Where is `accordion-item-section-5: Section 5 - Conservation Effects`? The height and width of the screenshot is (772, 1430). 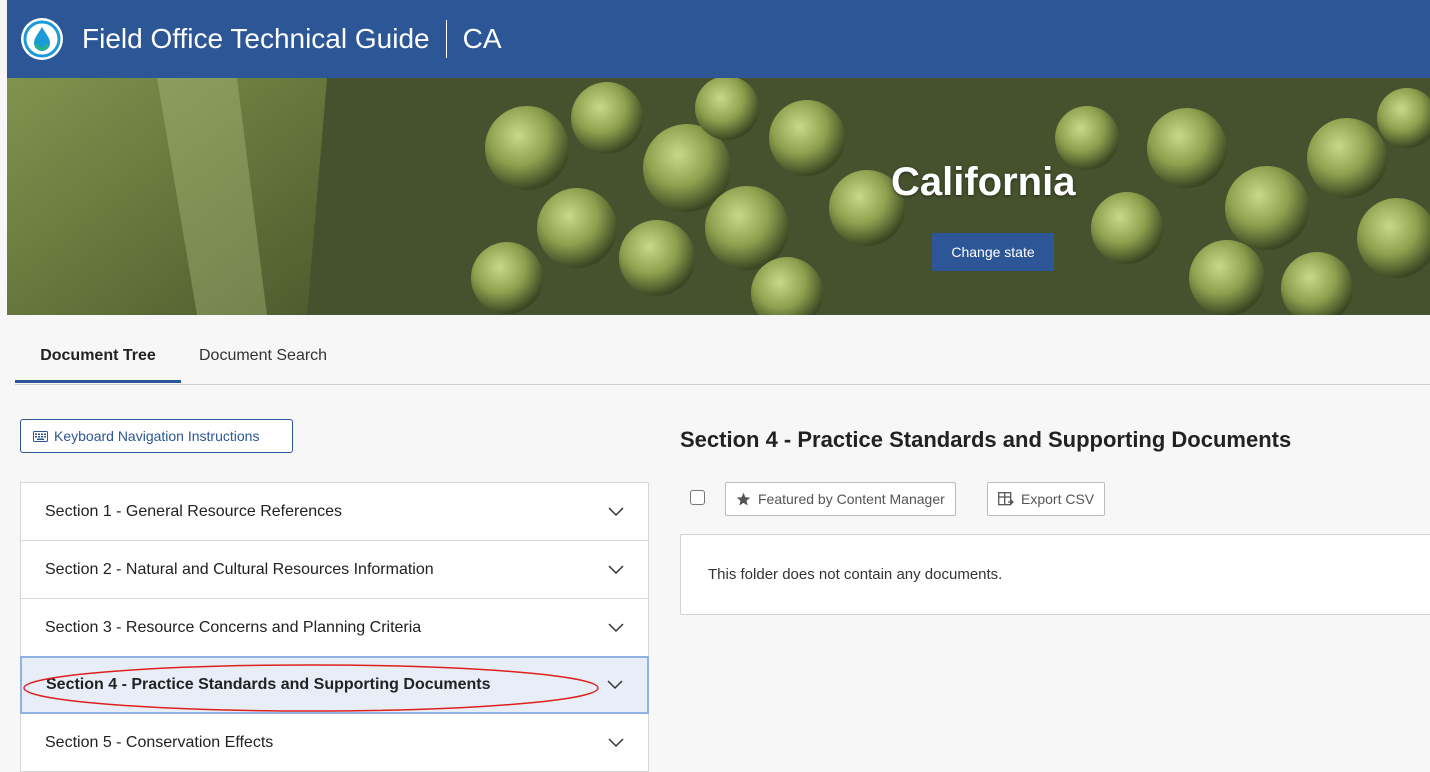 accordion-item-section-5: Section 5 - Conservation Effects is located at coordinates (334, 743).